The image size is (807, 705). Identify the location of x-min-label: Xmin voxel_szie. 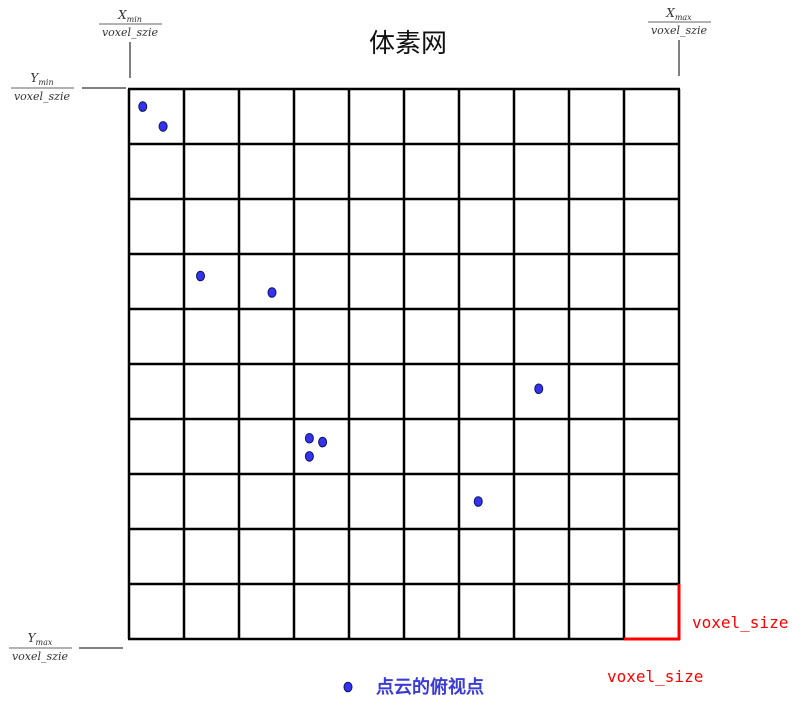
(130, 43).